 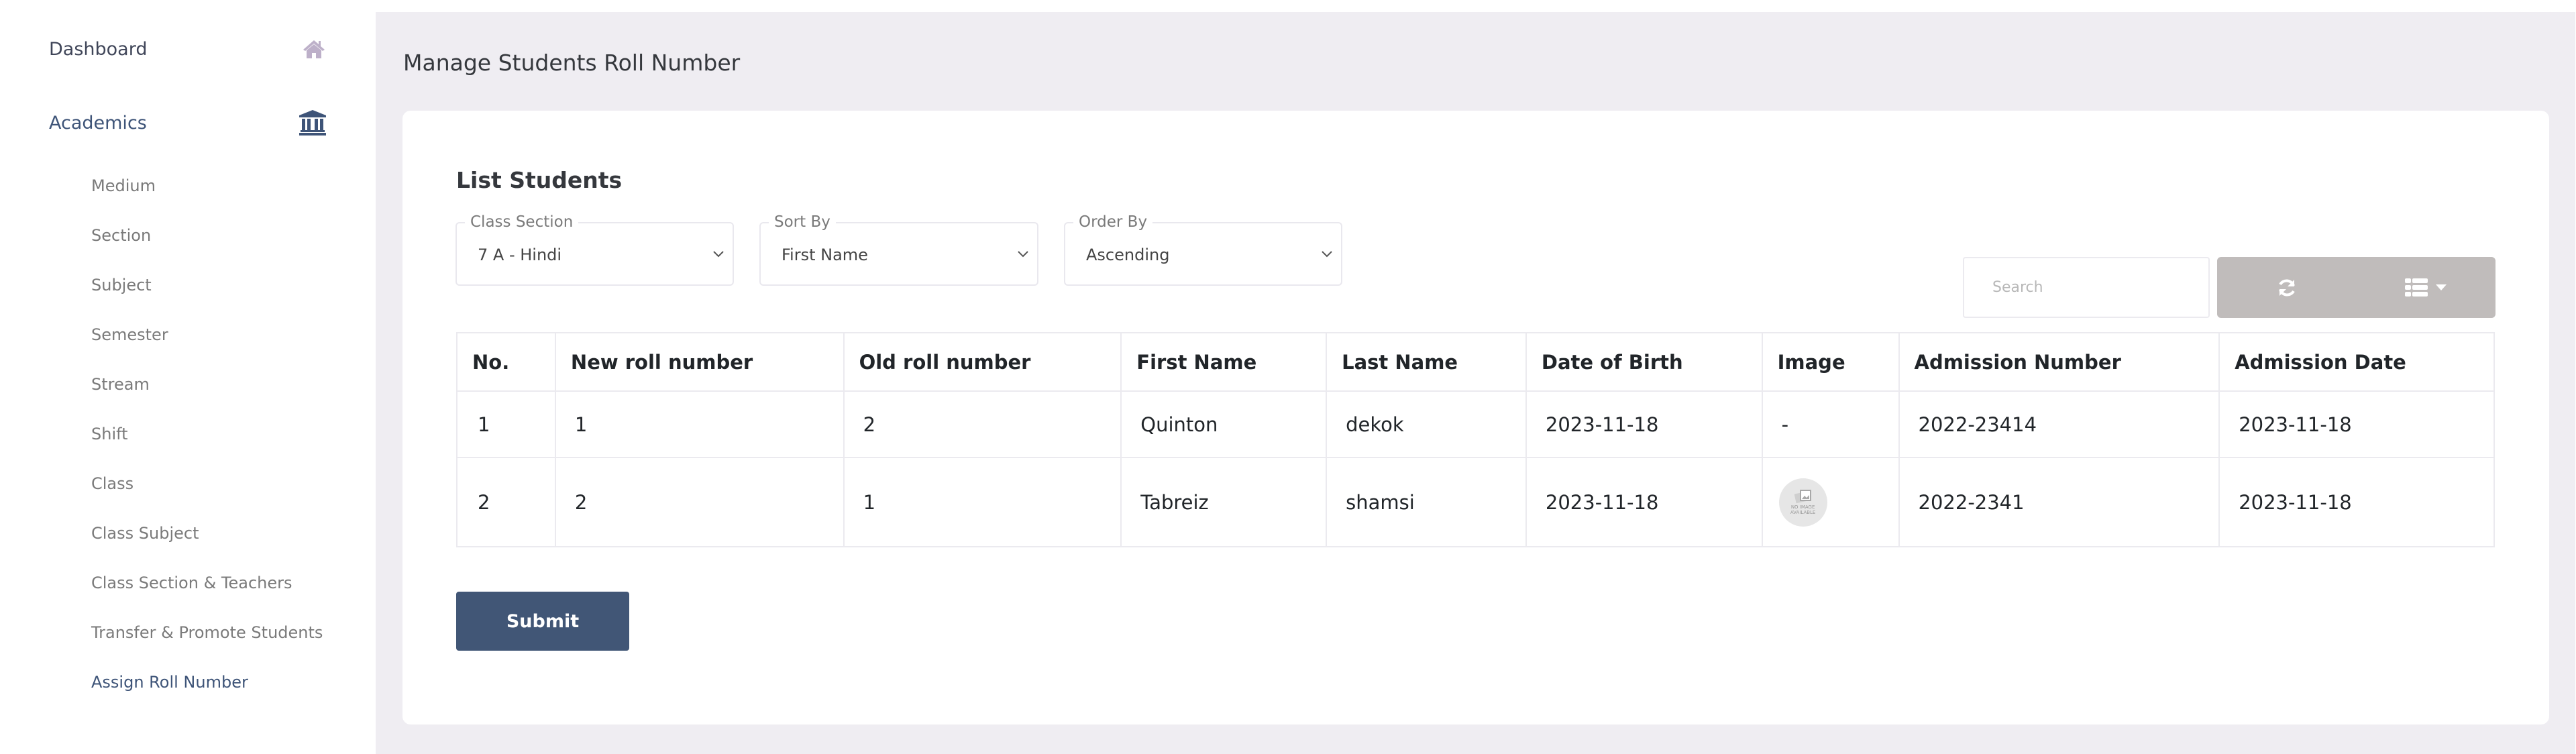 I want to click on class-section-label: Class Section, so click(x=522, y=222).